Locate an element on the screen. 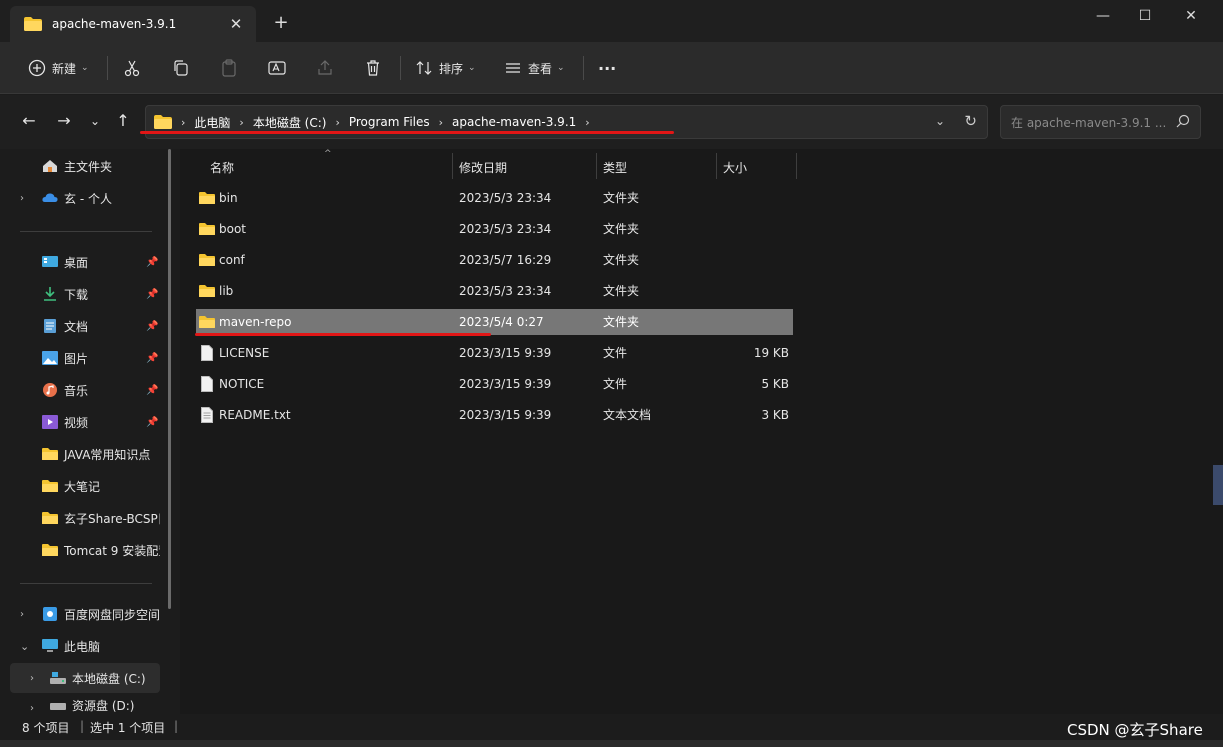 The height and width of the screenshot is (747, 1223). background-window-edge is located at coordinates (1218, 485).